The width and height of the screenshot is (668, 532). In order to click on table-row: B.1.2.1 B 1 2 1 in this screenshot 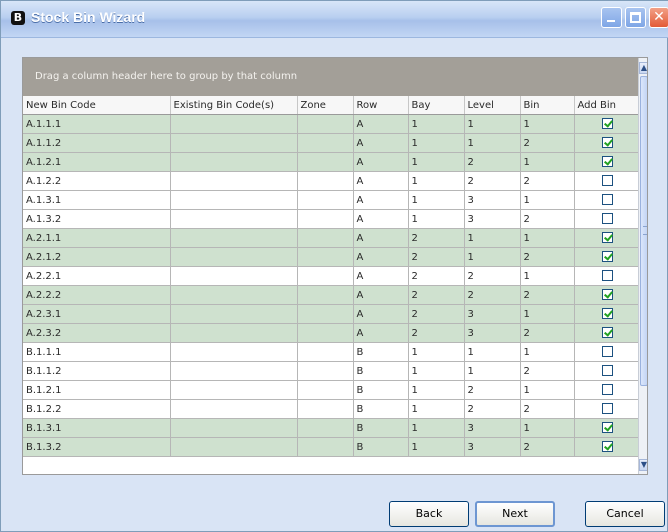, I will do `click(331, 390)`.